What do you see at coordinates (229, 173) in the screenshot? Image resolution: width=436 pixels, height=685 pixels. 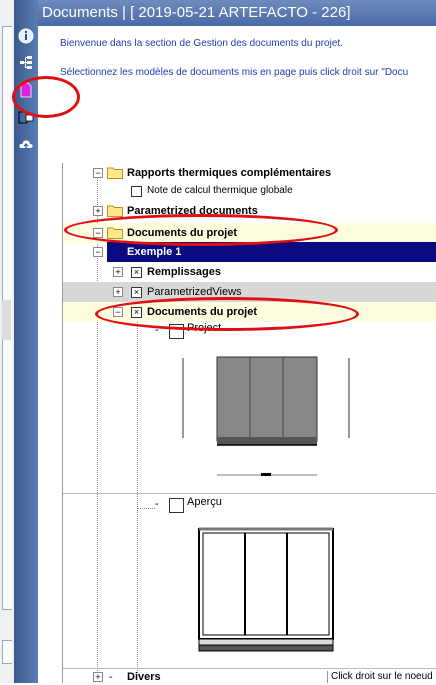 I see `tree-node-label: Rapports thermiques complémentaires` at bounding box center [229, 173].